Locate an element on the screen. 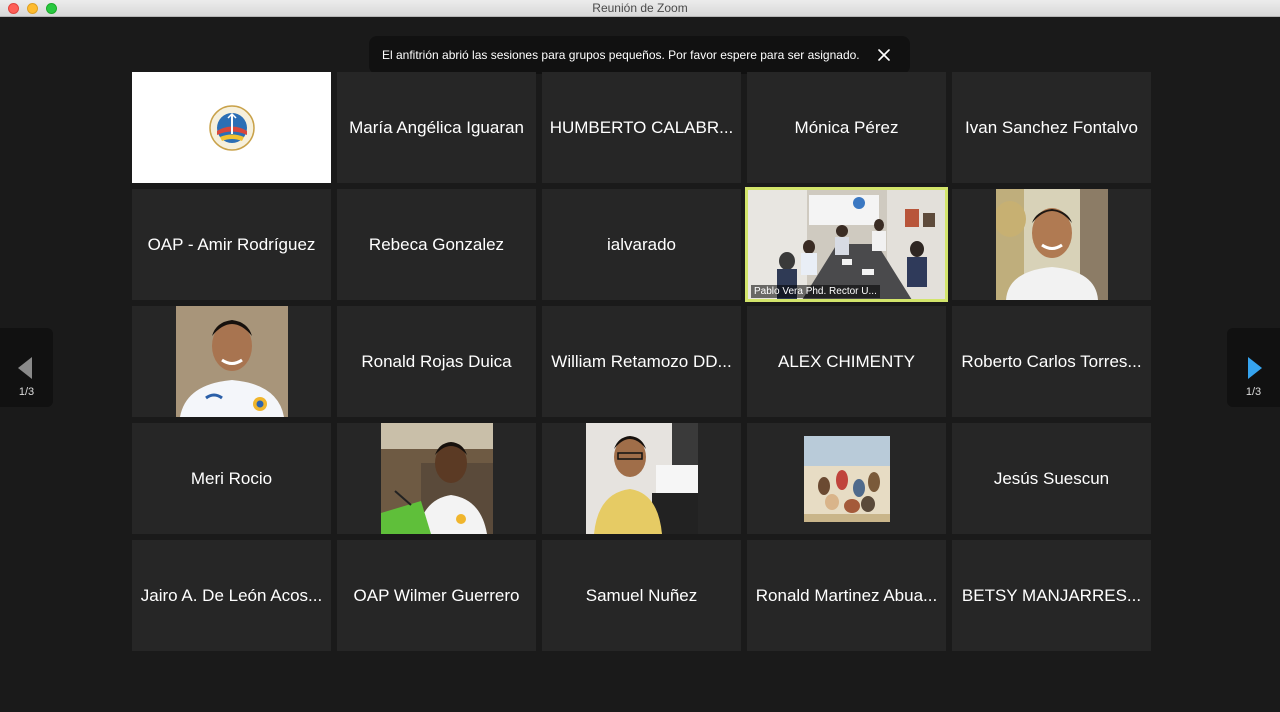 The width and height of the screenshot is (1280, 712). participant-tile: OAP Wilmer Guerrero is located at coordinates (436, 595).